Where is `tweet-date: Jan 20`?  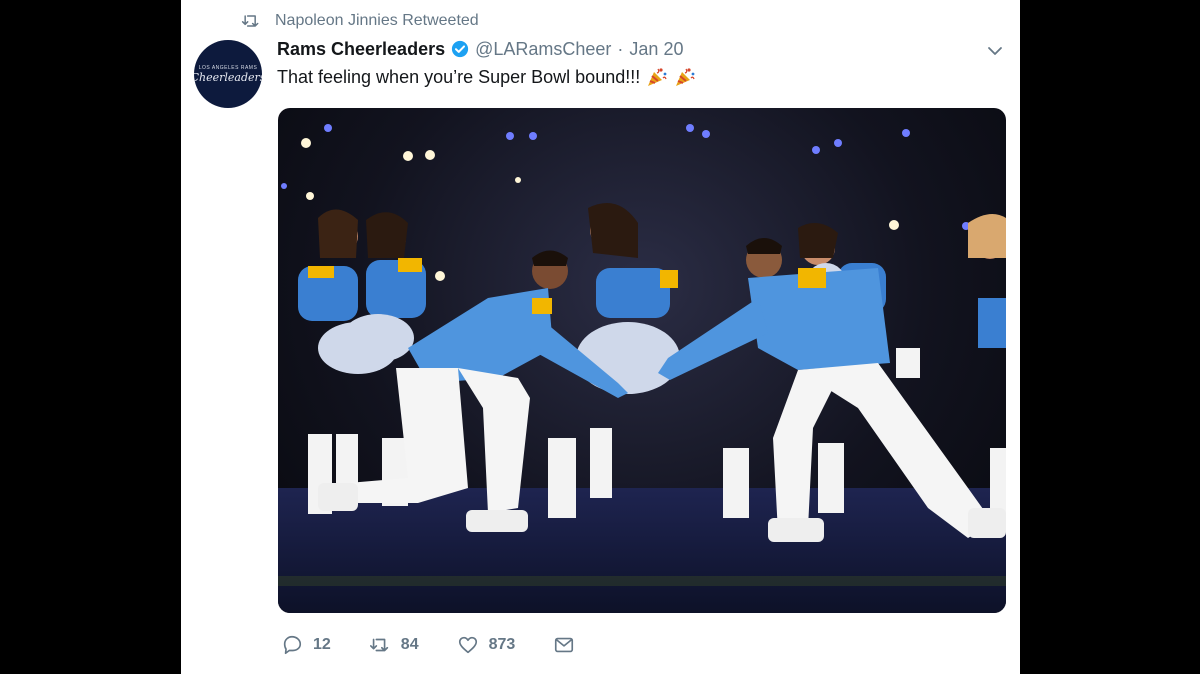 tweet-date: Jan 20 is located at coordinates (656, 49).